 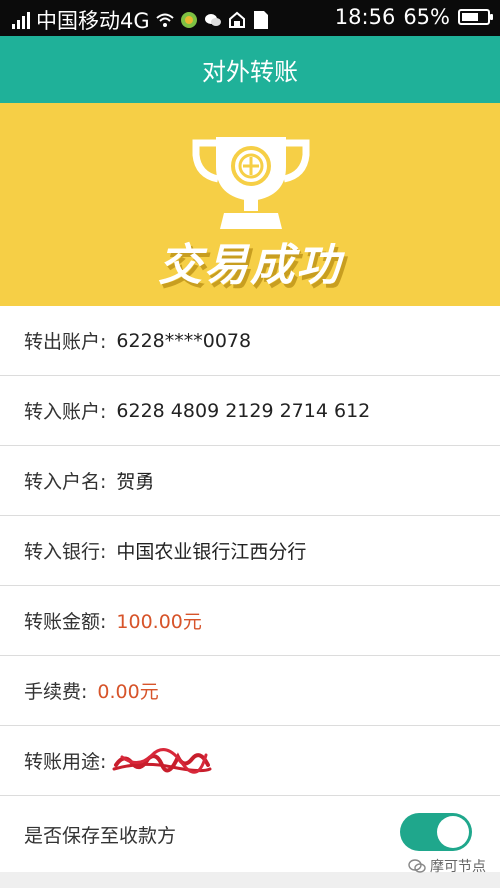 What do you see at coordinates (237, 20) in the screenshot?
I see `home-icon` at bounding box center [237, 20].